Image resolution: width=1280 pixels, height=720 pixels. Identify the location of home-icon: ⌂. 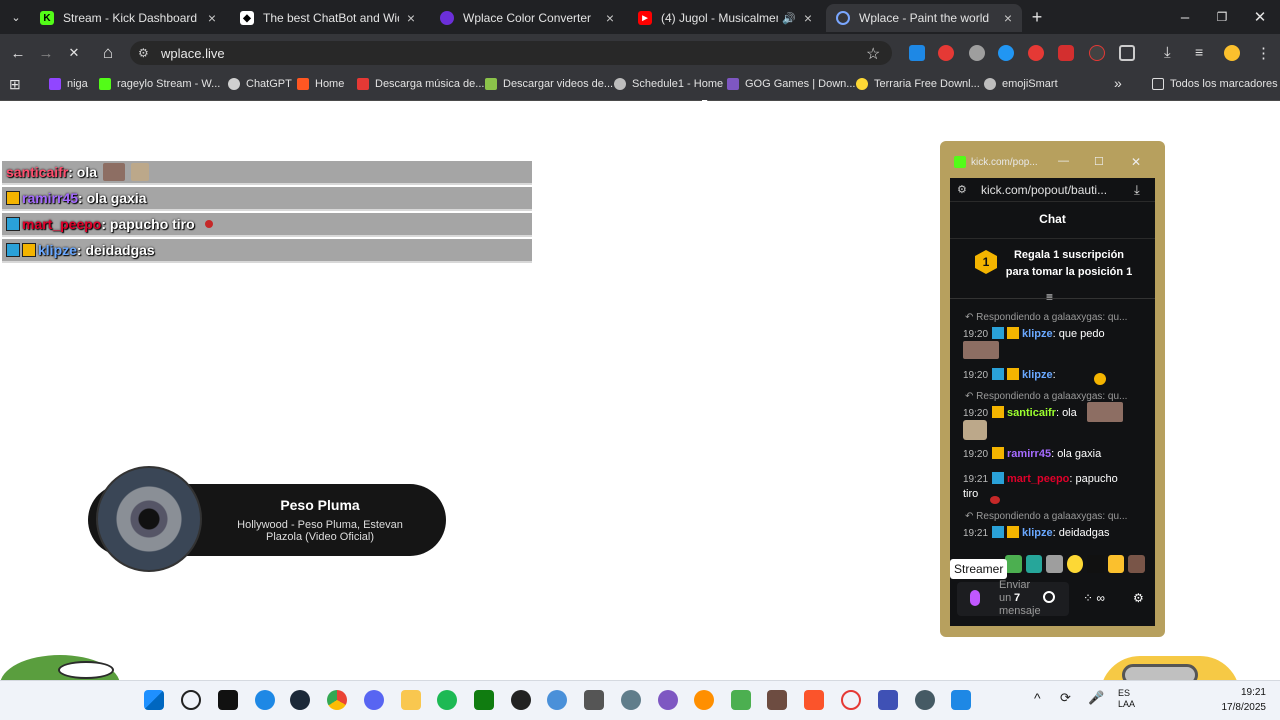
(108, 53).